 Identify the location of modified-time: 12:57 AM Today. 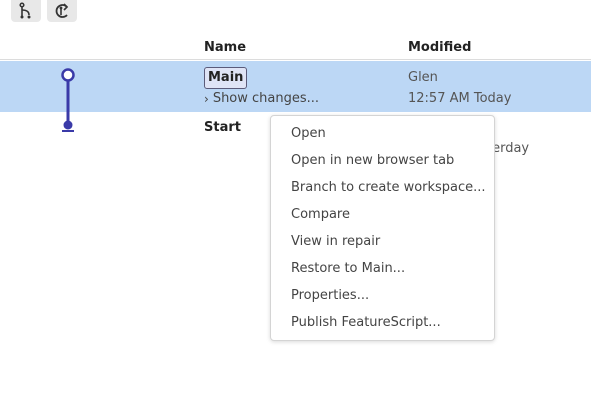
(460, 98).